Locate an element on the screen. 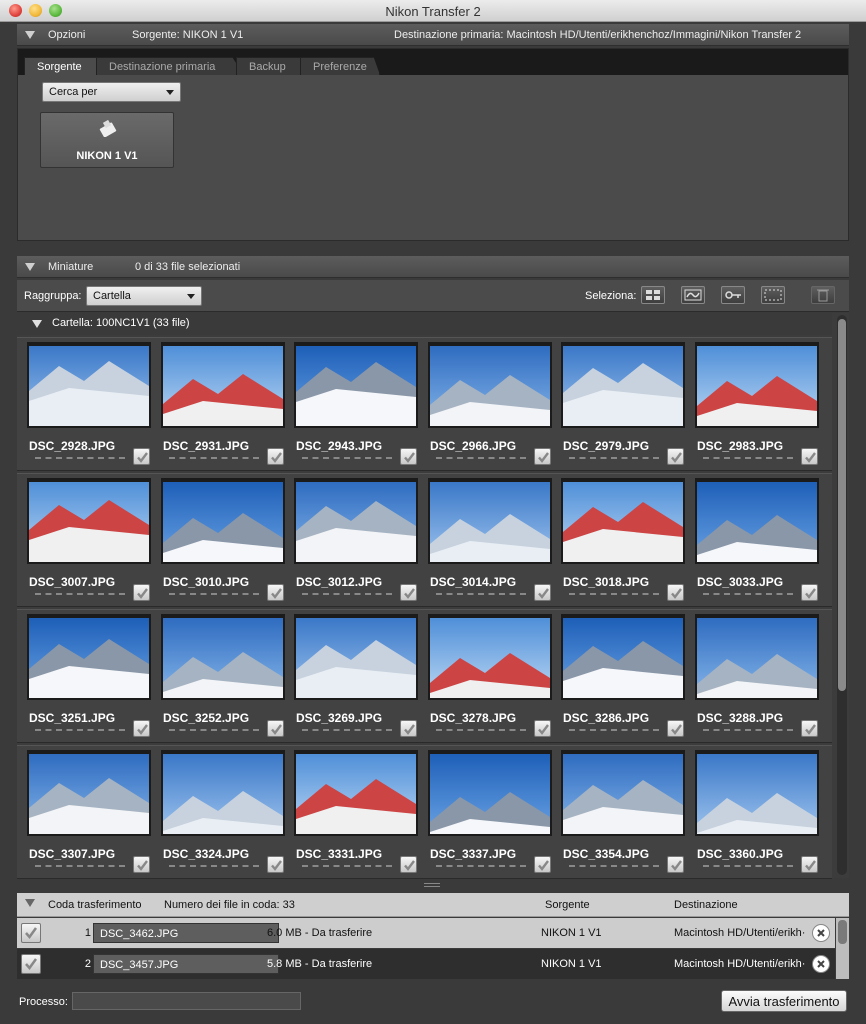  search-by-select: Cerca per is located at coordinates (111, 92).